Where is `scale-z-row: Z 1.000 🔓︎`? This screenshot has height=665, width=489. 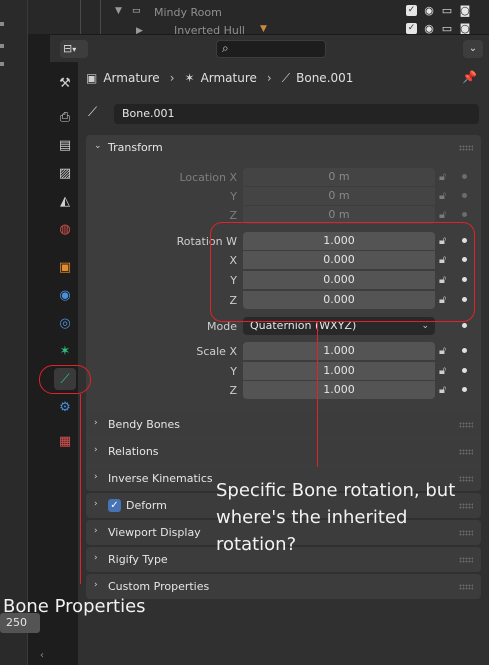 scale-z-row: Z 1.000 🔓︎ is located at coordinates (283, 390).